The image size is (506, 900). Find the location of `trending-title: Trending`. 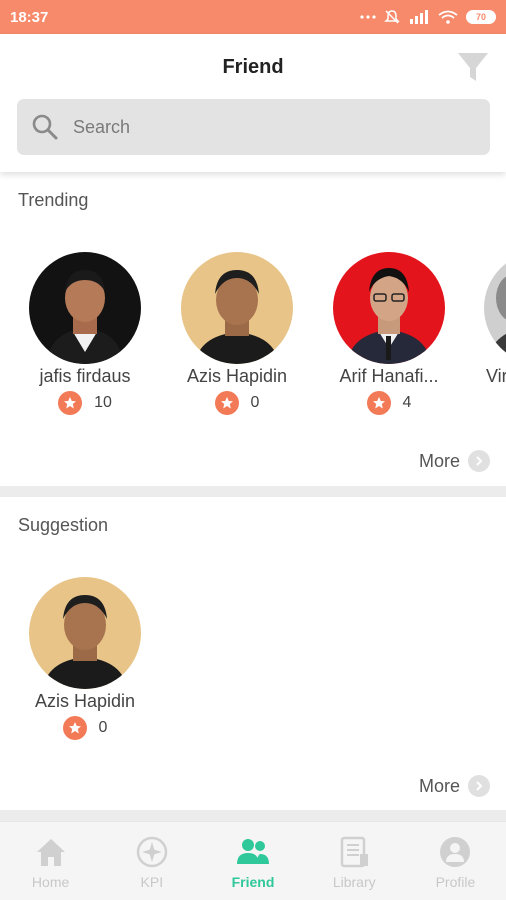

trending-title: Trending is located at coordinates (53, 200).